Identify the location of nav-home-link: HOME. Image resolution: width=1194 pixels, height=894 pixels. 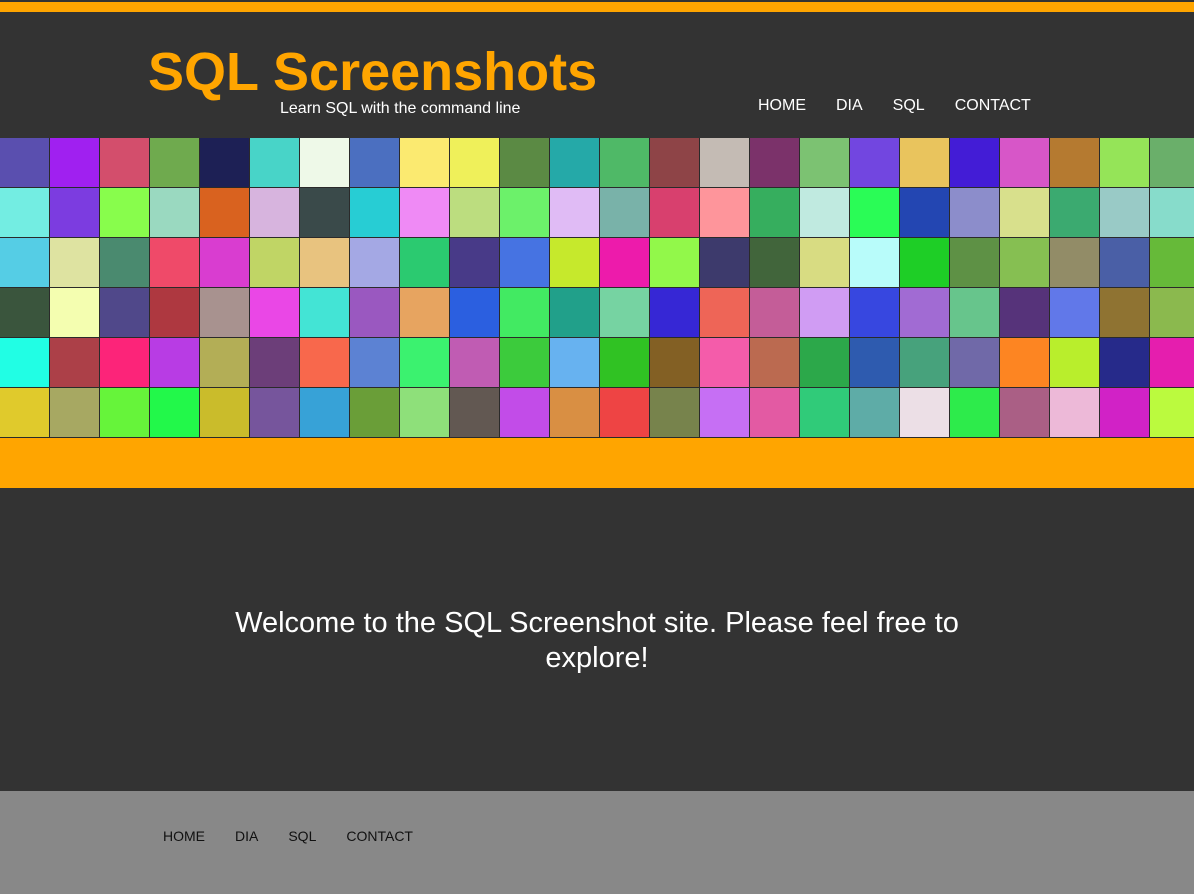
(782, 106).